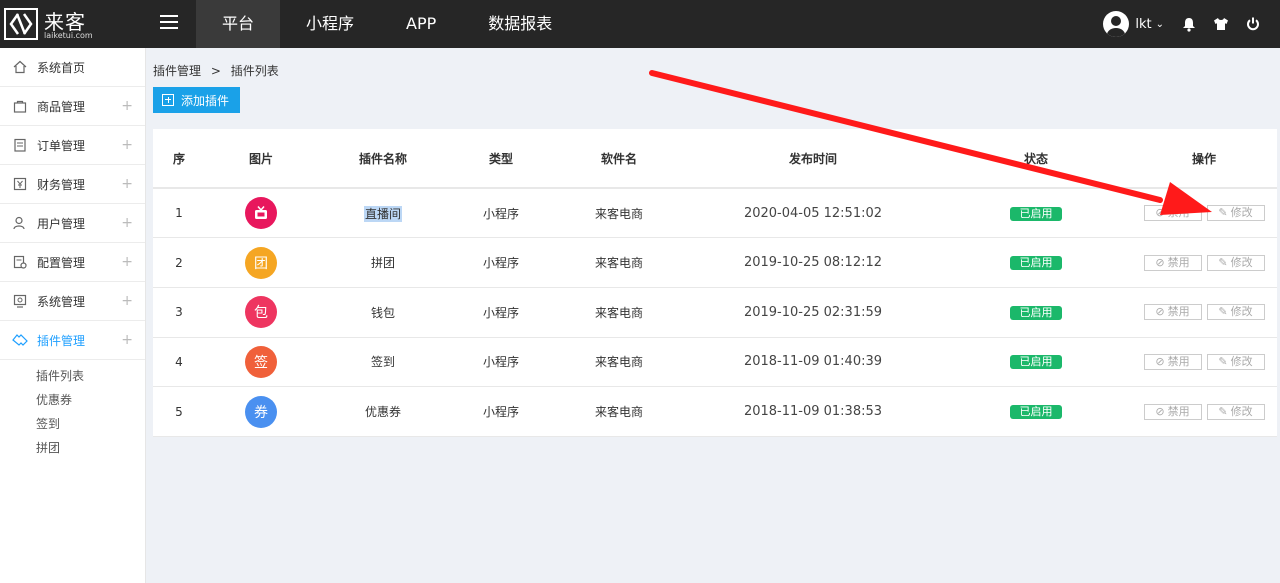 This screenshot has width=1280, height=583. What do you see at coordinates (261, 213) in the screenshot?
I see `live-tv-icon` at bounding box center [261, 213].